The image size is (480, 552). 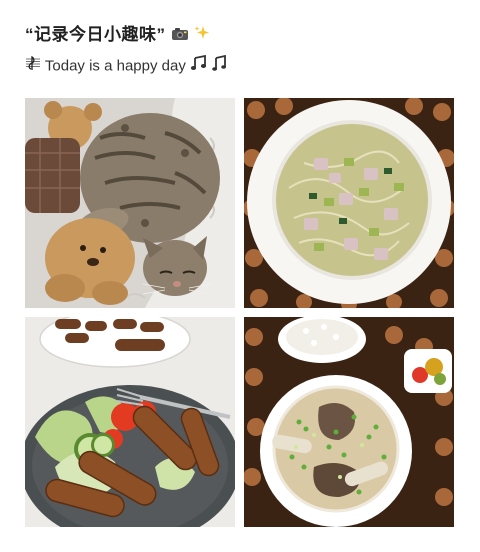 What do you see at coordinates (202, 36) in the screenshot?
I see `sparkles-icon` at bounding box center [202, 36].